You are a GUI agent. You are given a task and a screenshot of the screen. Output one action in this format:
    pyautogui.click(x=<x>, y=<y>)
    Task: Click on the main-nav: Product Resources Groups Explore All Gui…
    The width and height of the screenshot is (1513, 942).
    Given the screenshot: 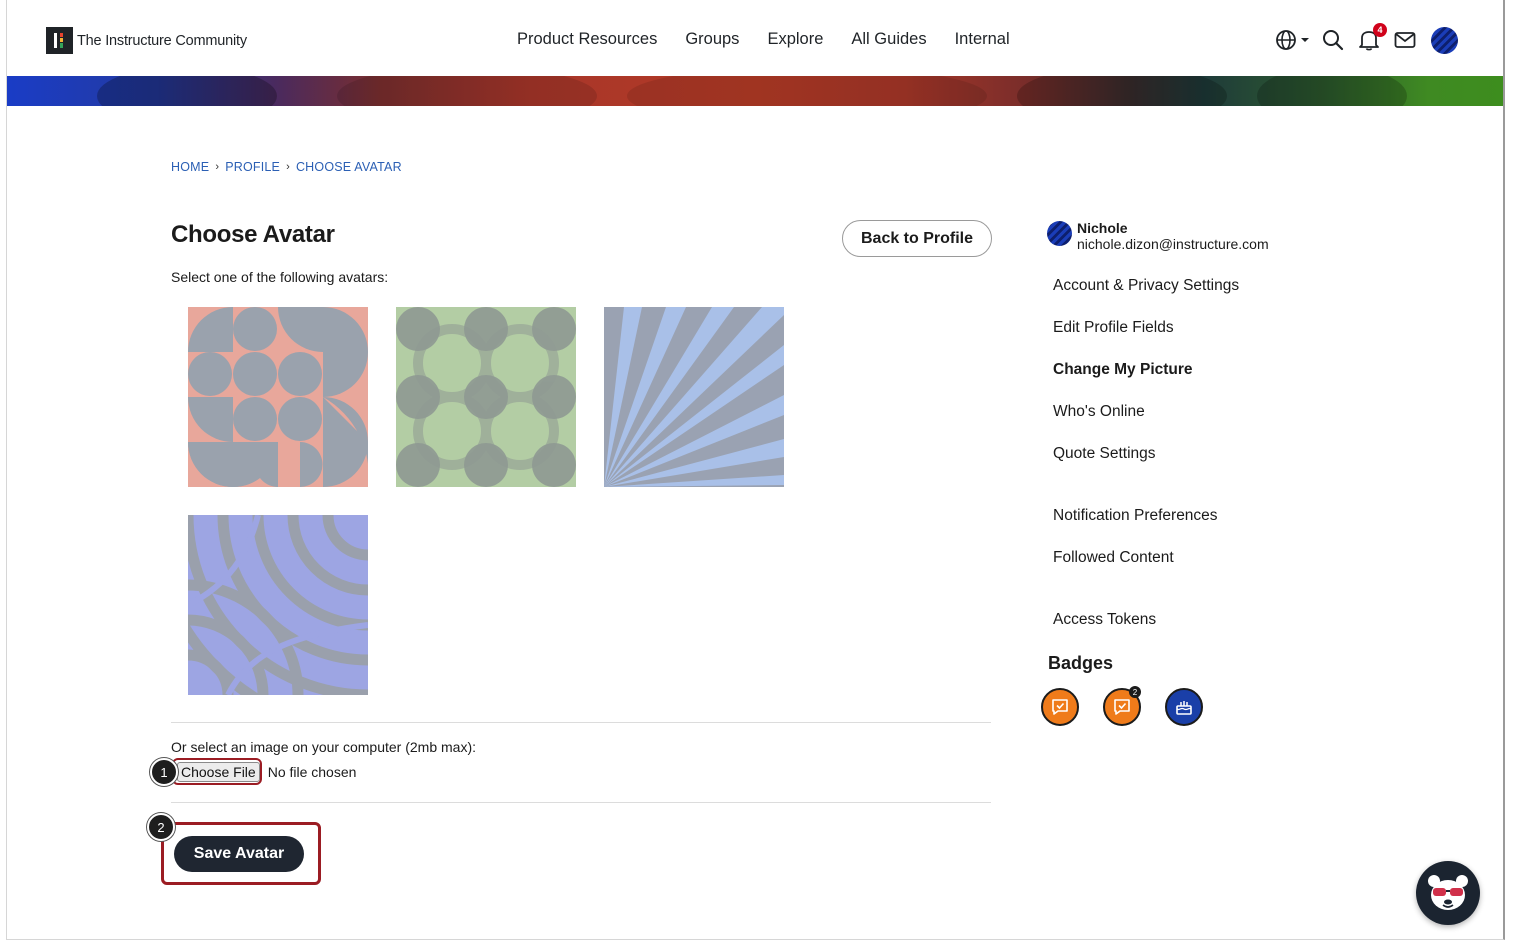 What is the action you would take?
    pyautogui.click(x=763, y=39)
    